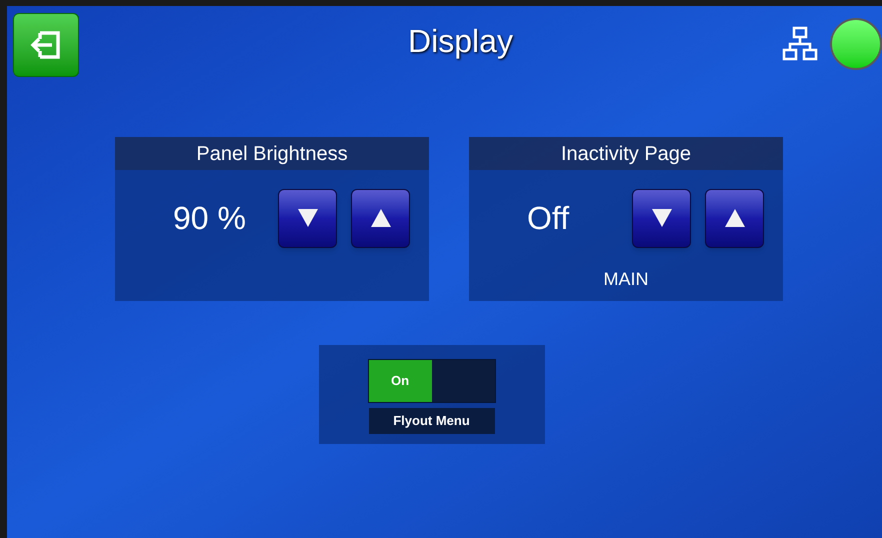 The height and width of the screenshot is (538, 882). Describe the element at coordinates (626, 279) in the screenshot. I see `setting-caption: MAIN` at that location.